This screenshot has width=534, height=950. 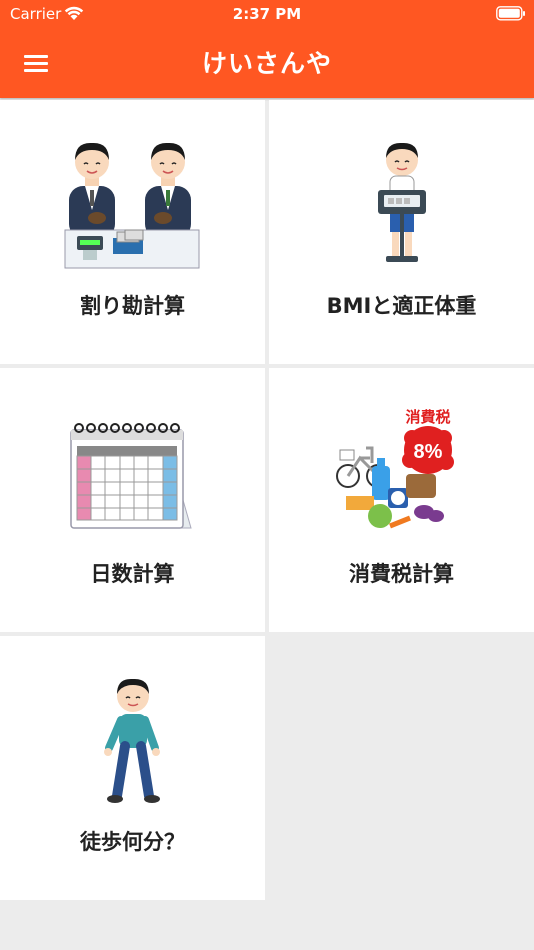 What do you see at coordinates (401, 574) in the screenshot?
I see `tile-label: 消費税計算` at bounding box center [401, 574].